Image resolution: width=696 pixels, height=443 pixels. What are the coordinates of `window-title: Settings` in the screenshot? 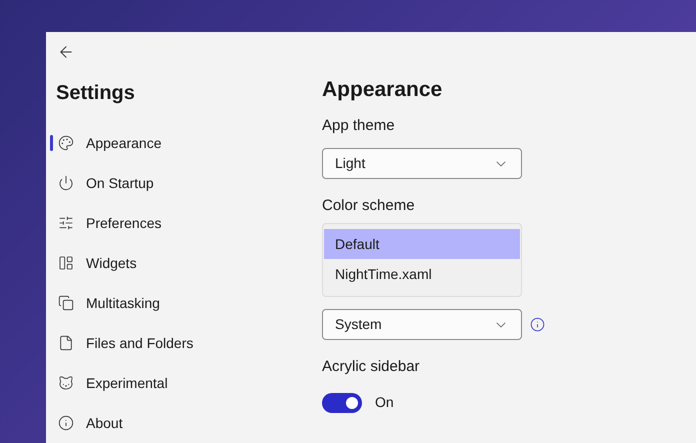 It's located at (96, 93).